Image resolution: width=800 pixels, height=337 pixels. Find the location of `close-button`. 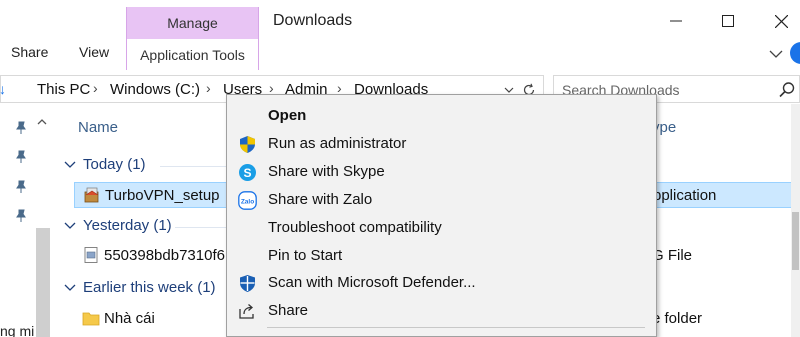

close-button is located at coordinates (781, 21).